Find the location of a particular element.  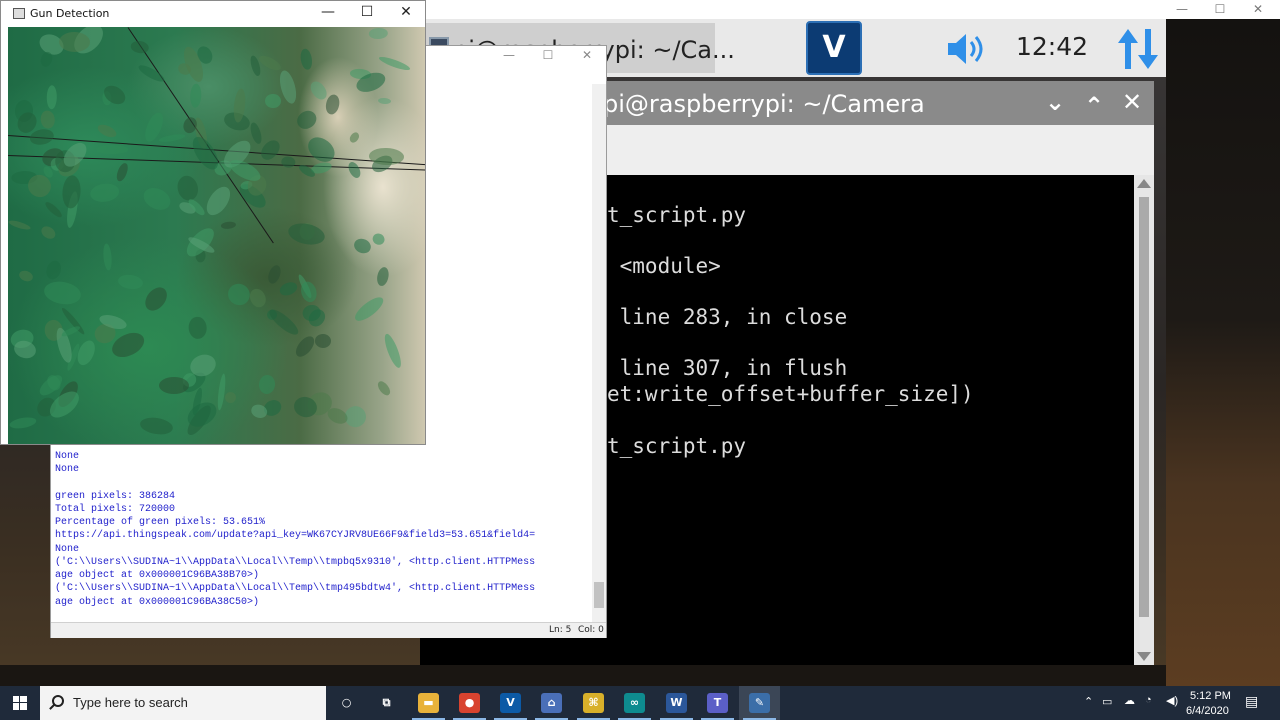

taskbar-app-python-idle: ✎ is located at coordinates (759, 703).